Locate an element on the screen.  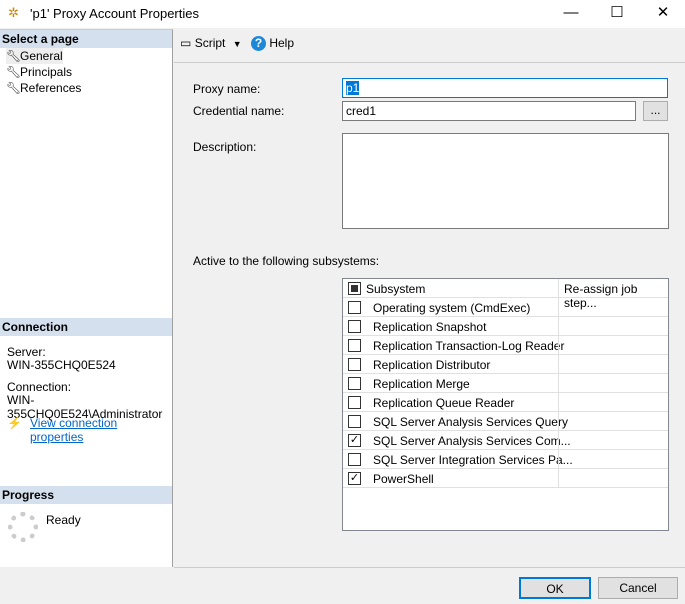
script-dropdown-icon: ▼ is located at coordinates (237, 44).